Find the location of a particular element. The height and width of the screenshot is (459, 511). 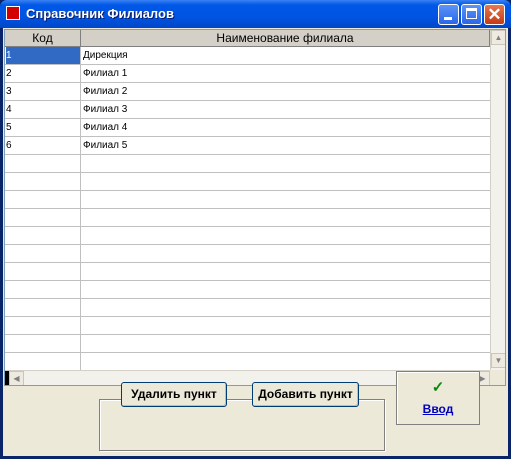

minimize-button is located at coordinates (448, 14).